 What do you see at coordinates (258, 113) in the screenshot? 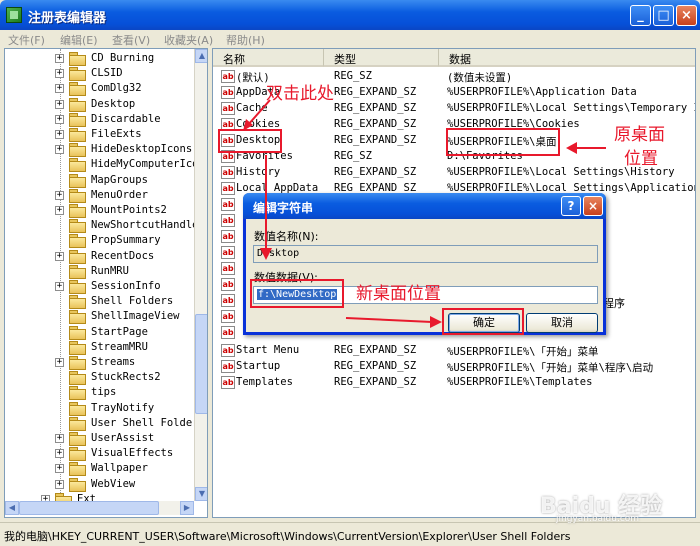
I see `arrow-to-desktop` at bounding box center [258, 113].